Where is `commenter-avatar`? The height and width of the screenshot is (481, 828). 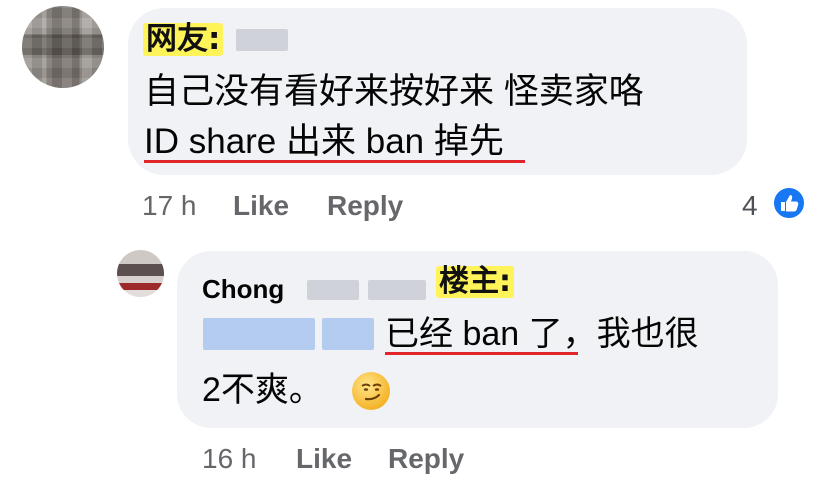 commenter-avatar is located at coordinates (63, 47).